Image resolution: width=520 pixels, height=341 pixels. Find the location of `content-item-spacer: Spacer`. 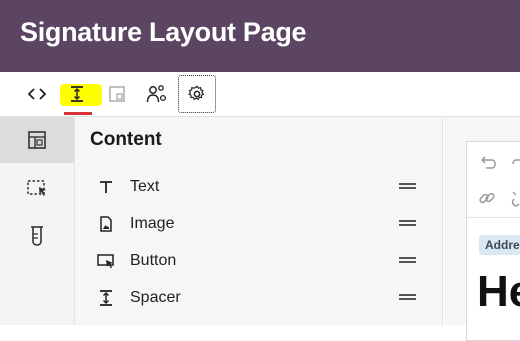

content-item-spacer: Spacer is located at coordinates (259, 298).